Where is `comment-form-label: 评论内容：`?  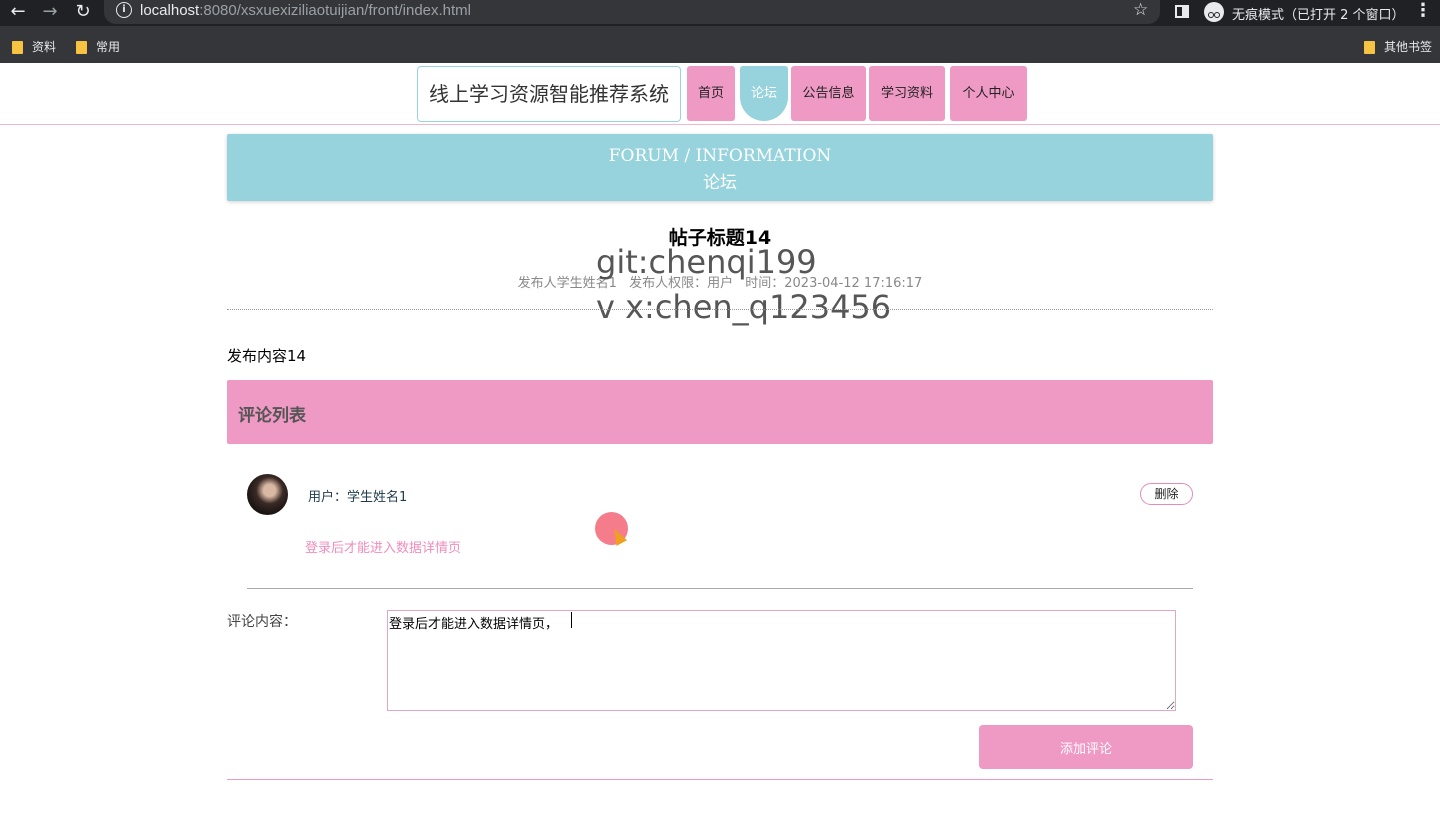 comment-form-label: 评论内容： is located at coordinates (262, 622).